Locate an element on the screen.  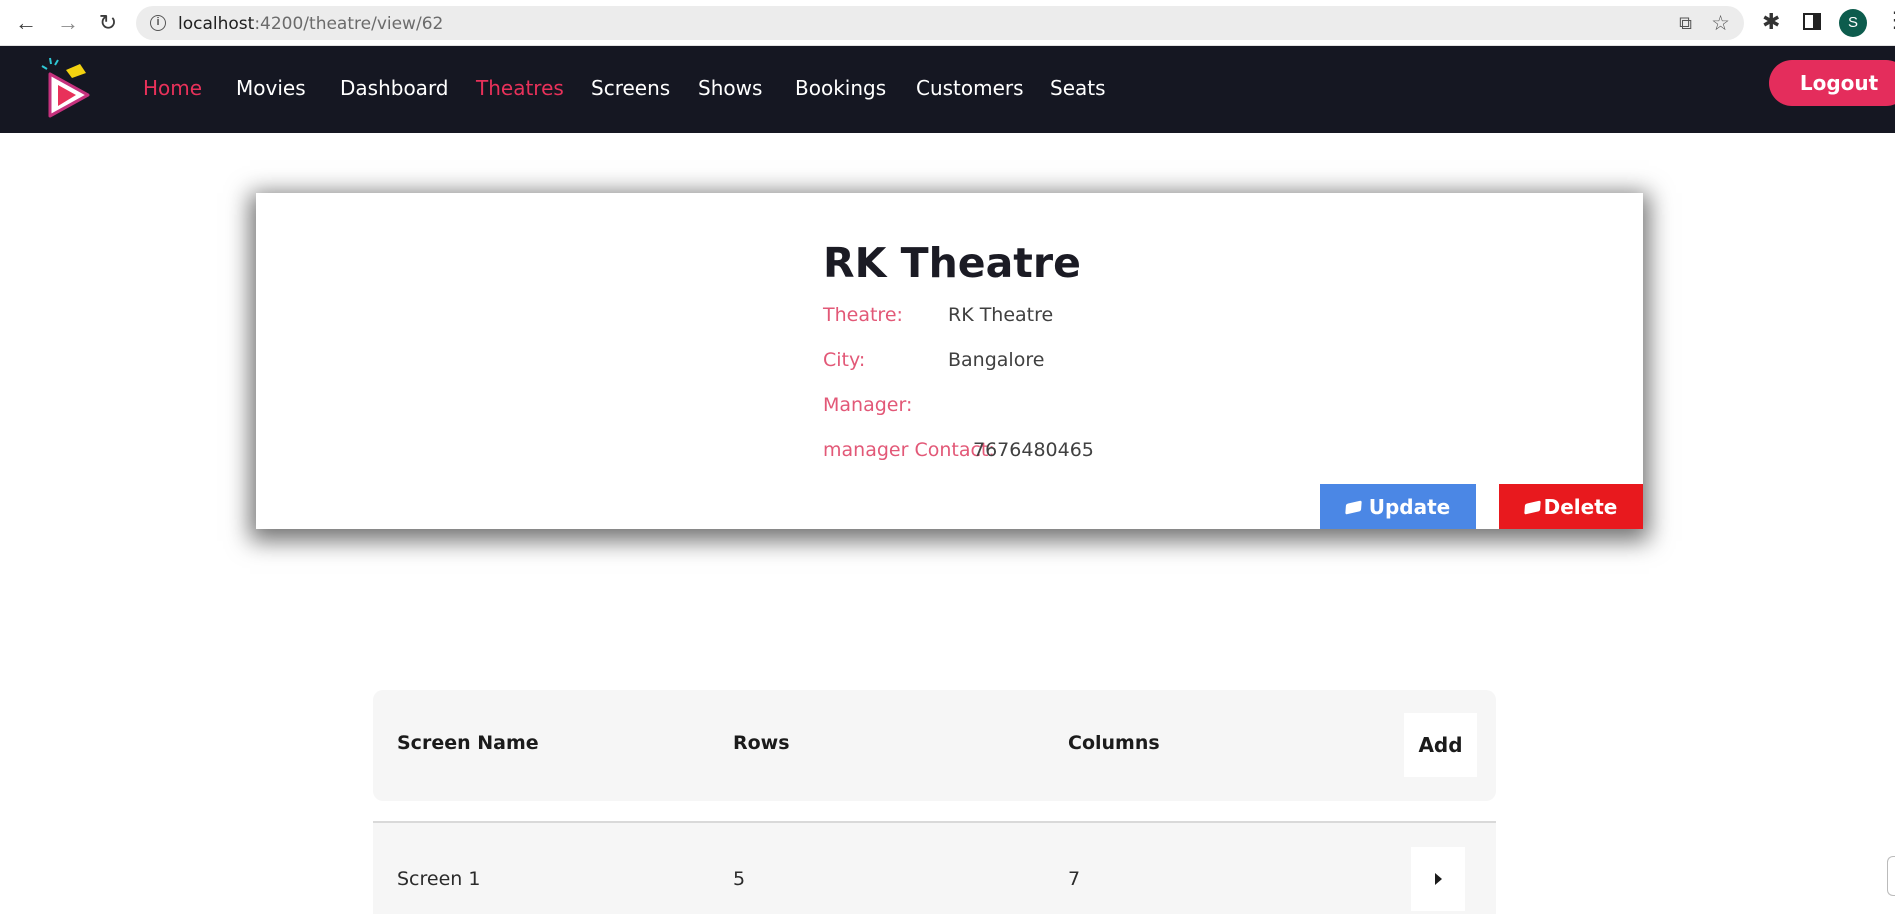
header-columns: Columns is located at coordinates (1114, 743).